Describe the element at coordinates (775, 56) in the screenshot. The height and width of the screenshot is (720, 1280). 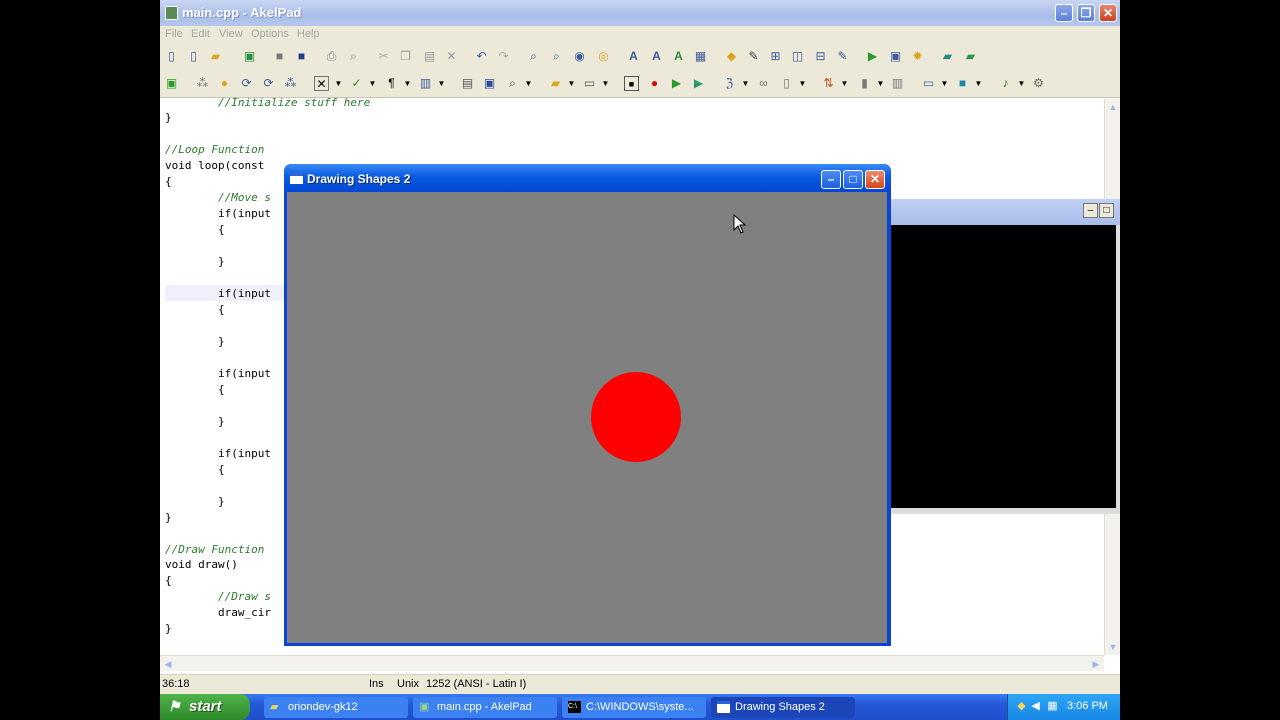
I see `split-grid-icon: ⊞` at that location.